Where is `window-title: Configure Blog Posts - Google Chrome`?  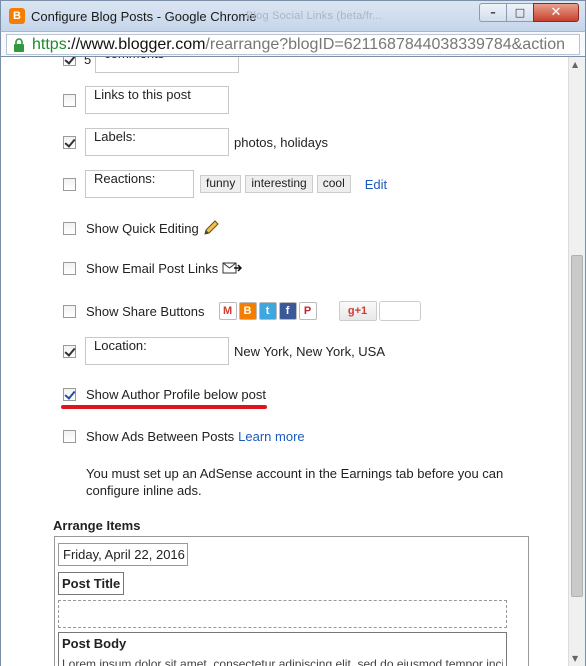 window-title: Configure Blog Posts - Google Chrome is located at coordinates (144, 16).